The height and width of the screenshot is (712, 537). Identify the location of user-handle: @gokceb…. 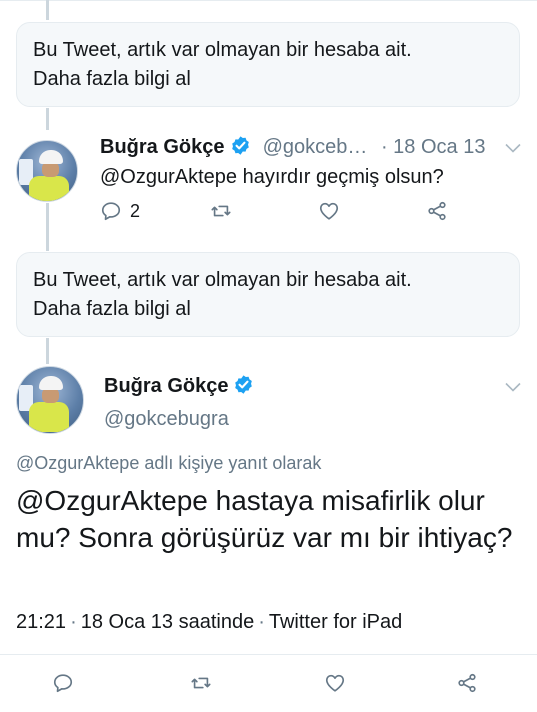
(315, 147).